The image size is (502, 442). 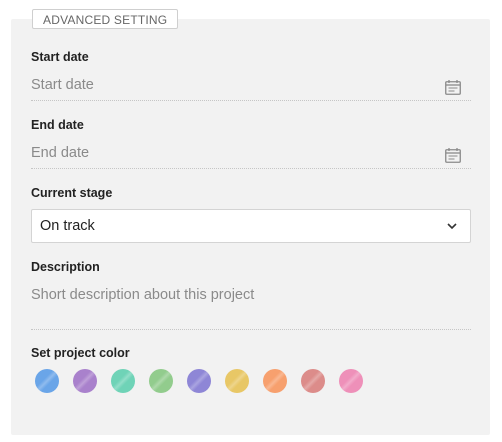 I want to click on end-date-placeholder: End date, so click(x=60, y=153).